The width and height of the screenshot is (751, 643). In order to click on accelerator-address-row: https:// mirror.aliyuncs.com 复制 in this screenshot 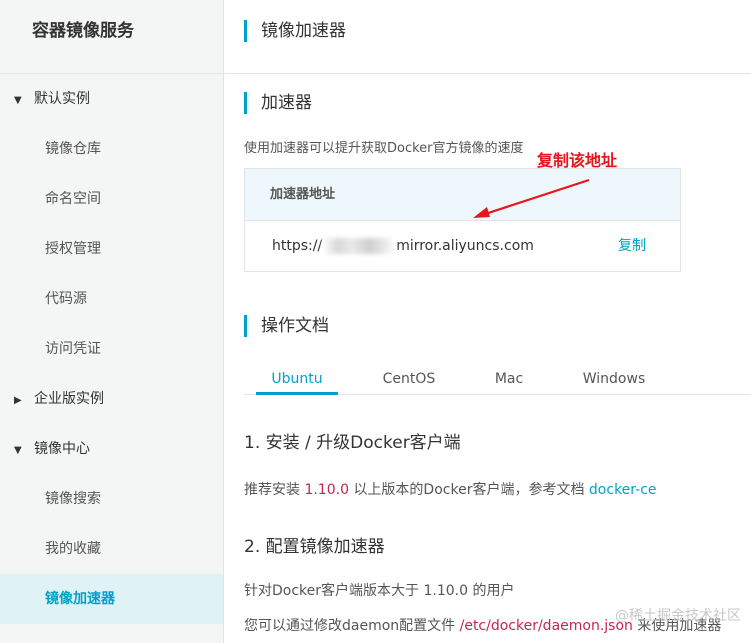, I will do `click(462, 246)`.